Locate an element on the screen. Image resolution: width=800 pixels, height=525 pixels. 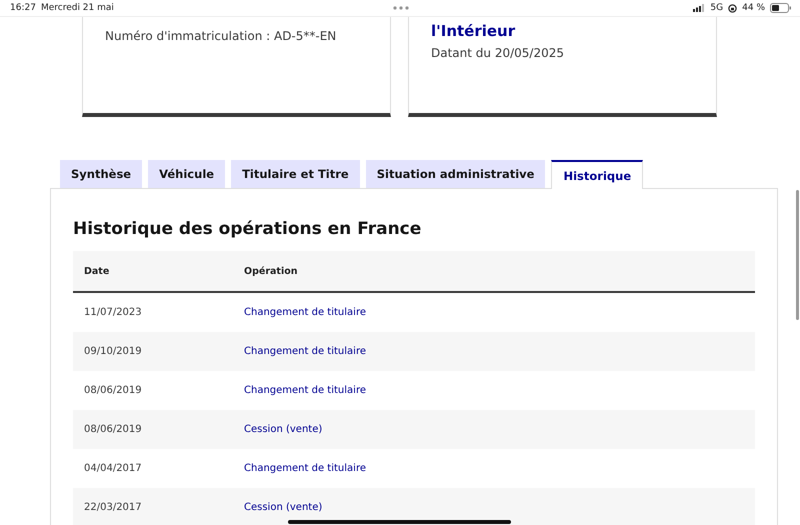
tab: Synthèse is located at coordinates (101, 174).